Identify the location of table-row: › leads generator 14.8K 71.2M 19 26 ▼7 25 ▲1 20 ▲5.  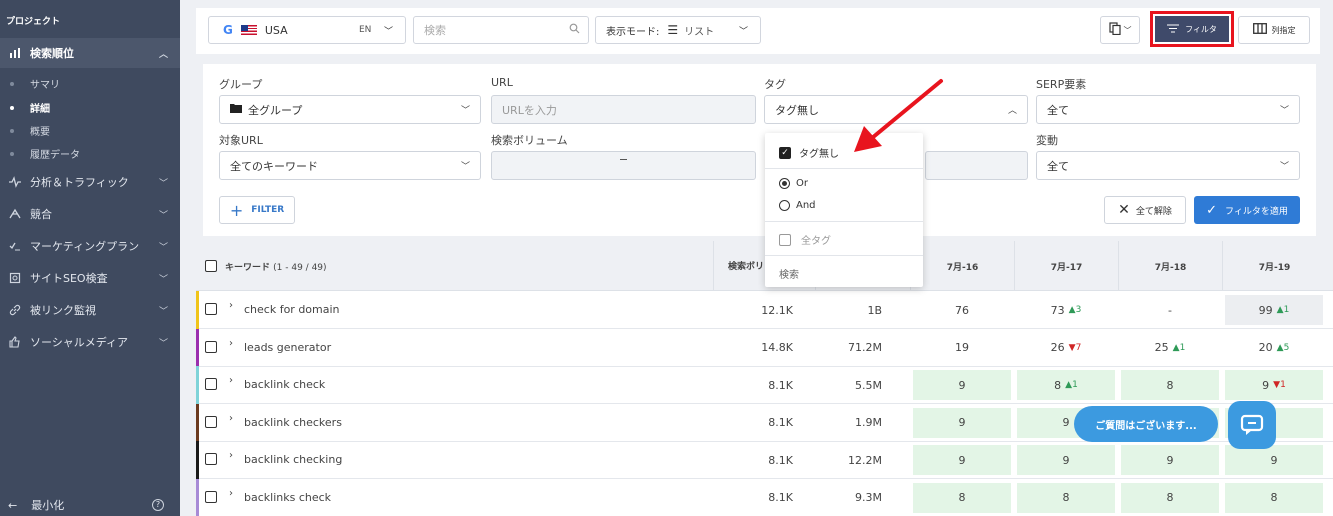
(764, 347).